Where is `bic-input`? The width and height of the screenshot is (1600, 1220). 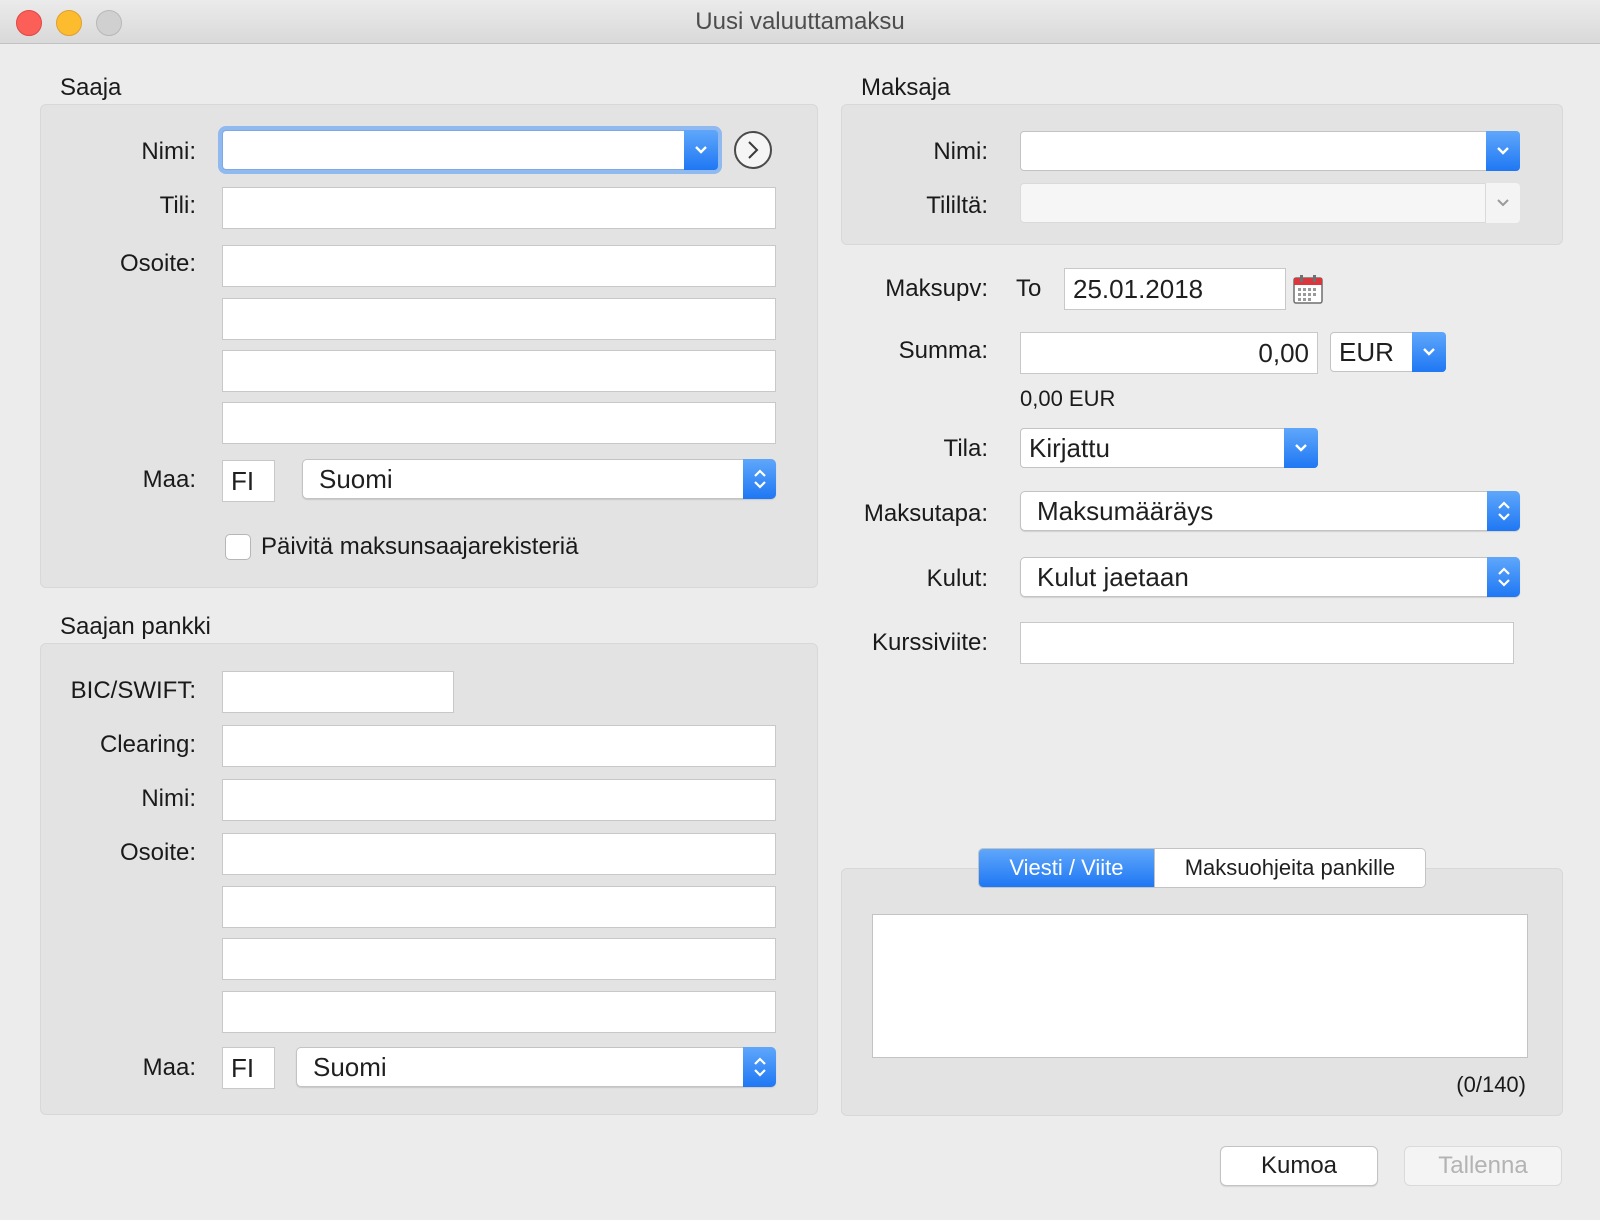
bic-input is located at coordinates (338, 692).